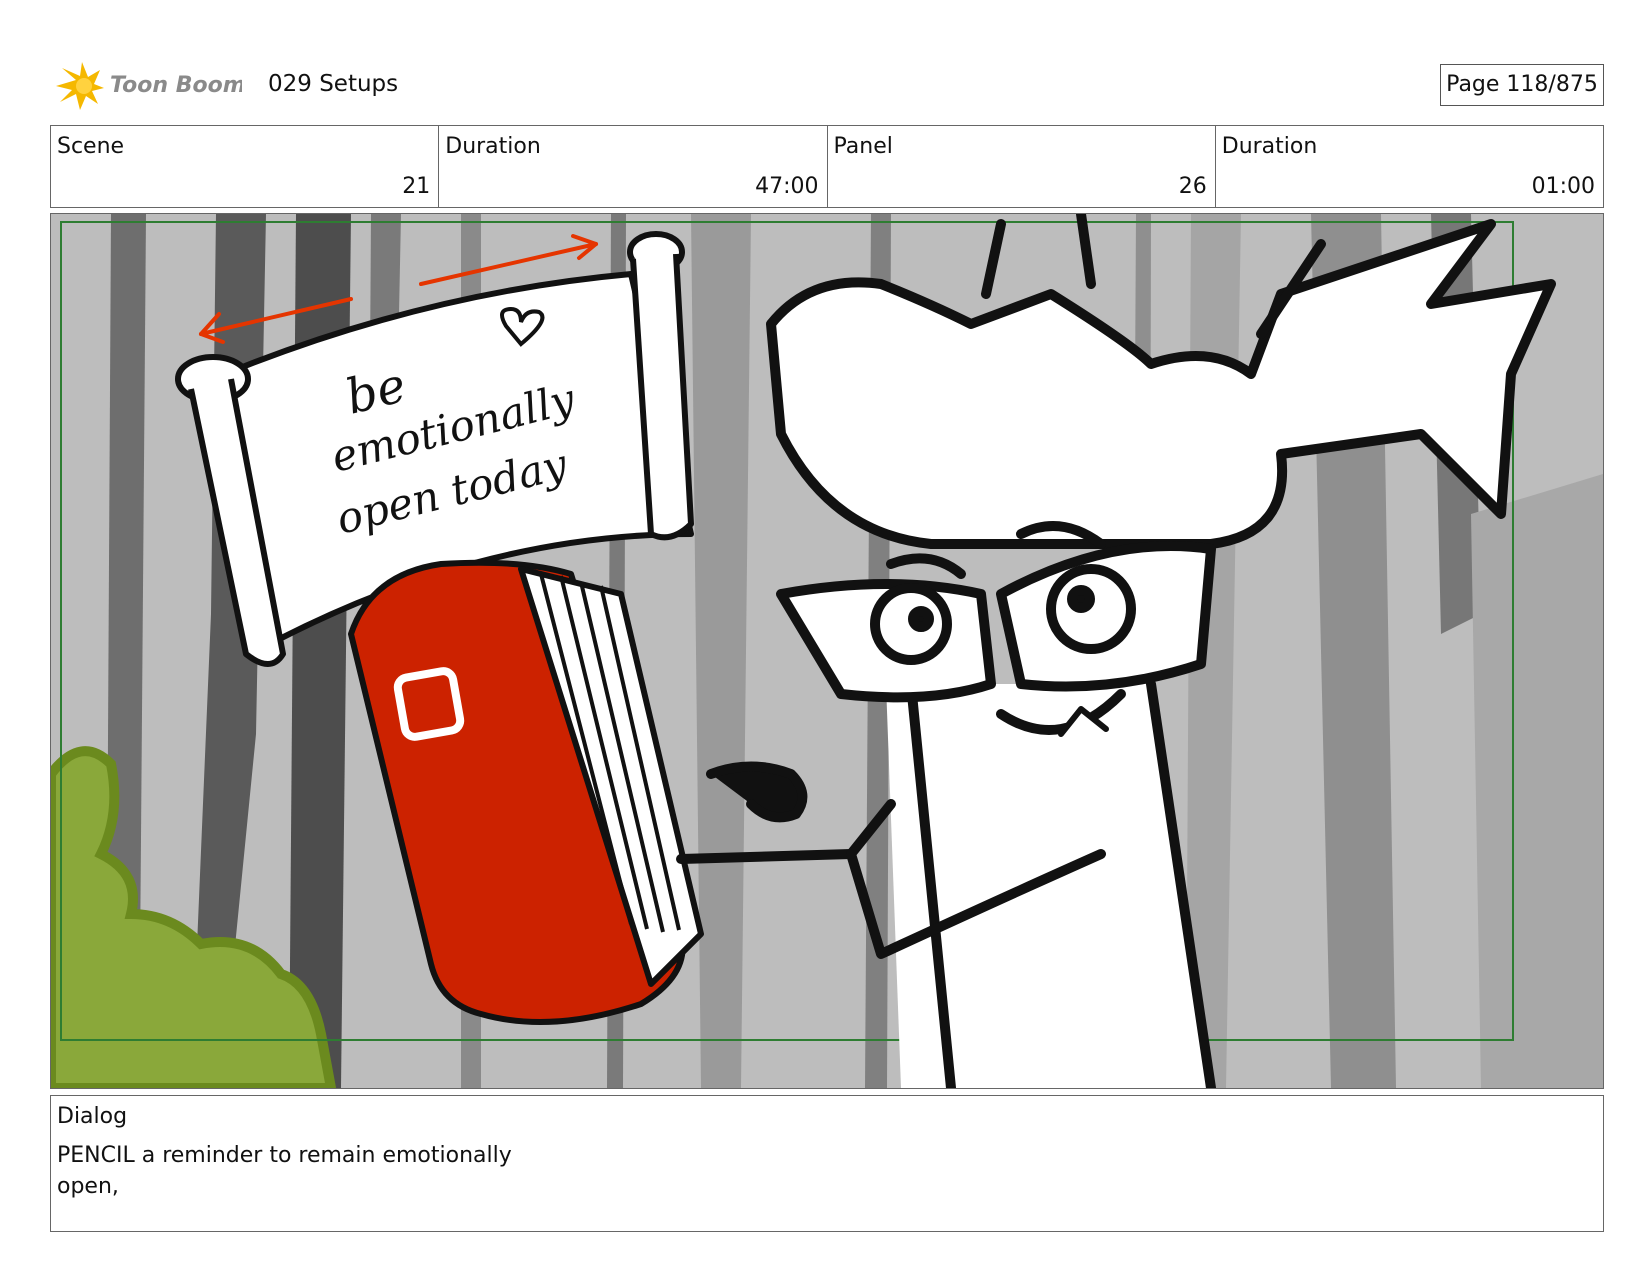  Describe the element at coordinates (176, 85) in the screenshot. I see `logo-wordmark: Toon Boom` at that location.